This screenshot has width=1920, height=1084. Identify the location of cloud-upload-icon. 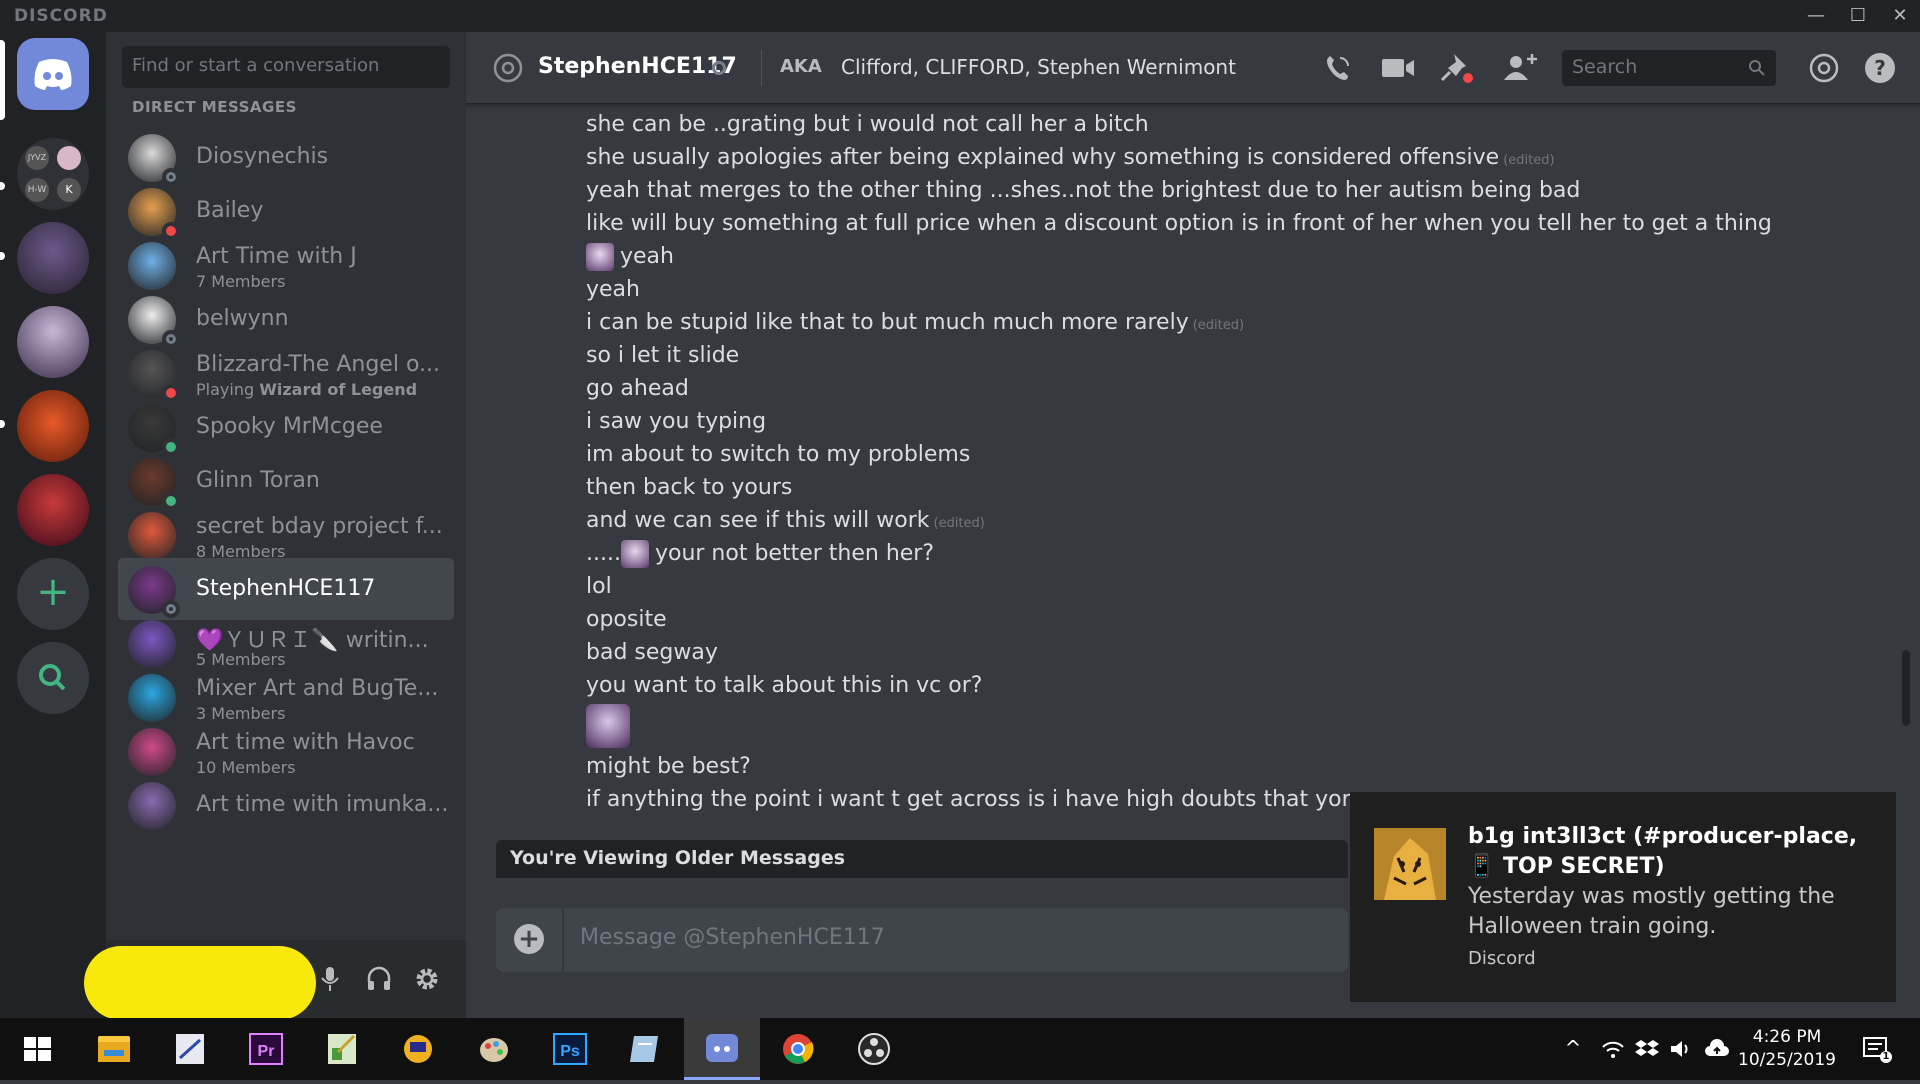
(1717, 1049).